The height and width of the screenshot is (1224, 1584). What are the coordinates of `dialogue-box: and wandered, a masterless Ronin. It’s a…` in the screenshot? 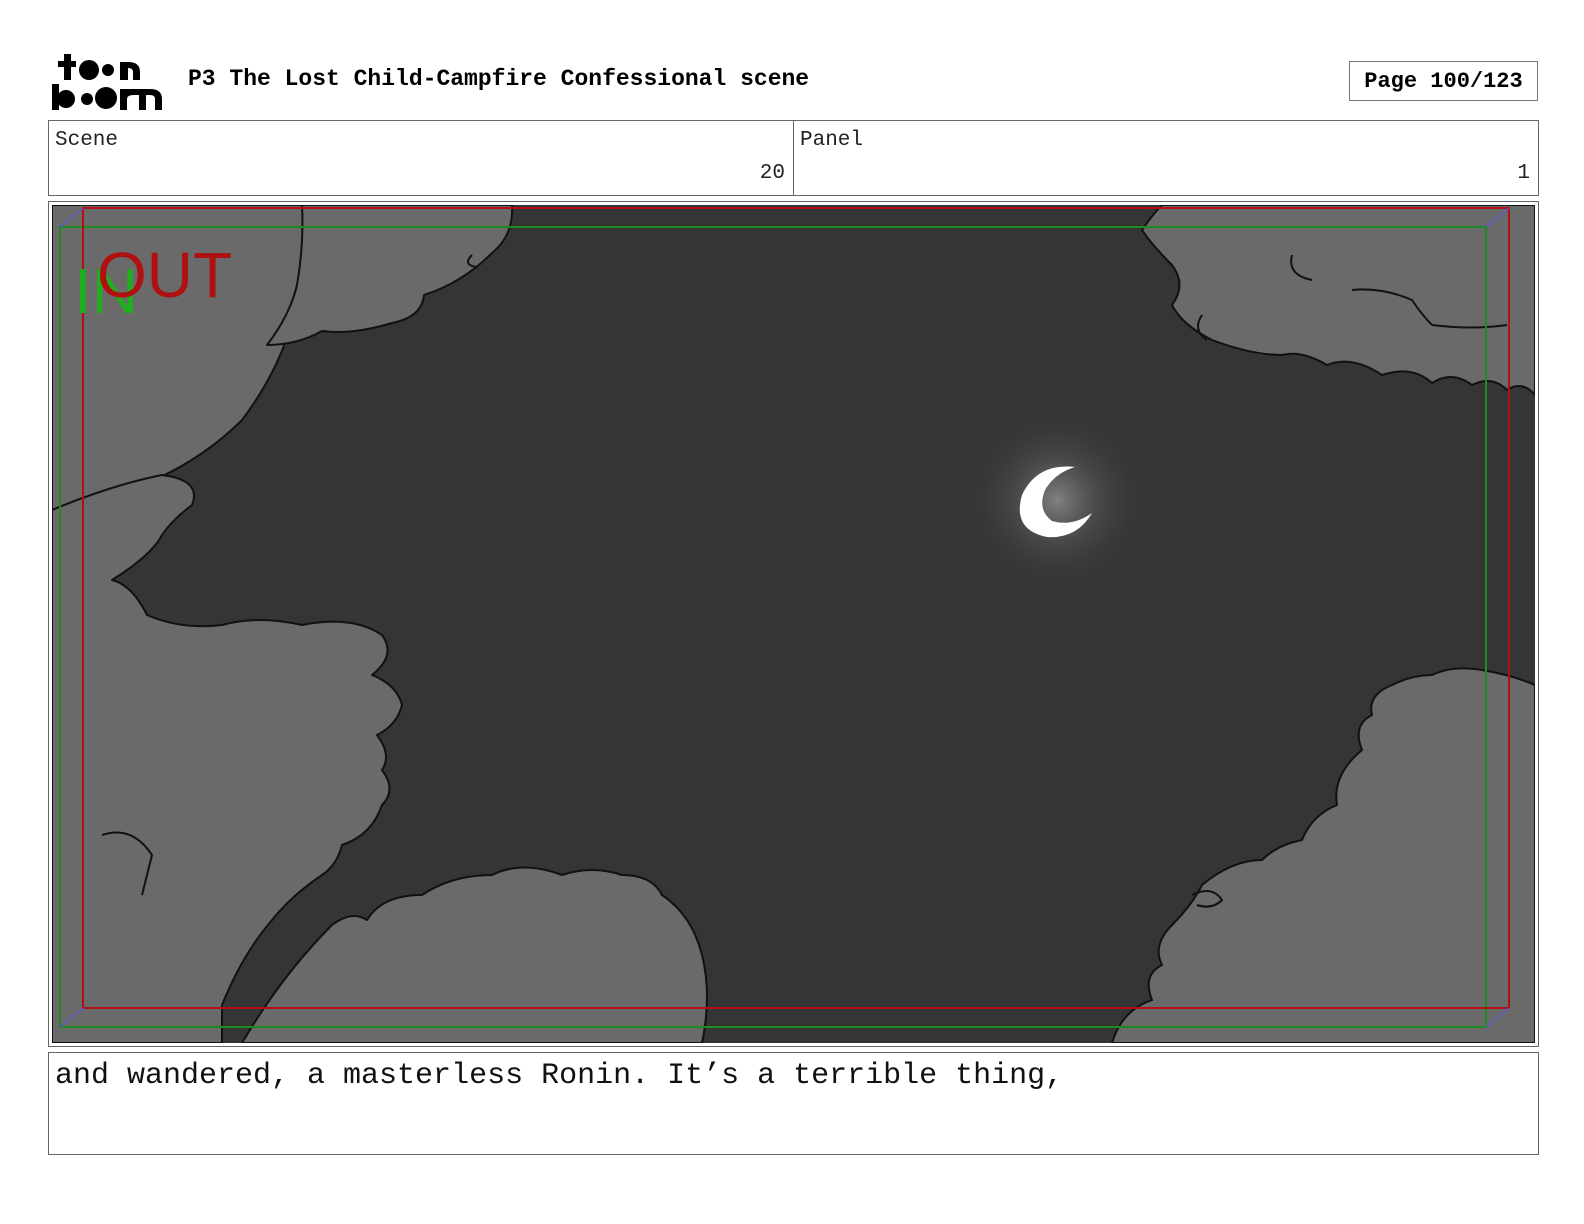 It's located at (793, 1103).